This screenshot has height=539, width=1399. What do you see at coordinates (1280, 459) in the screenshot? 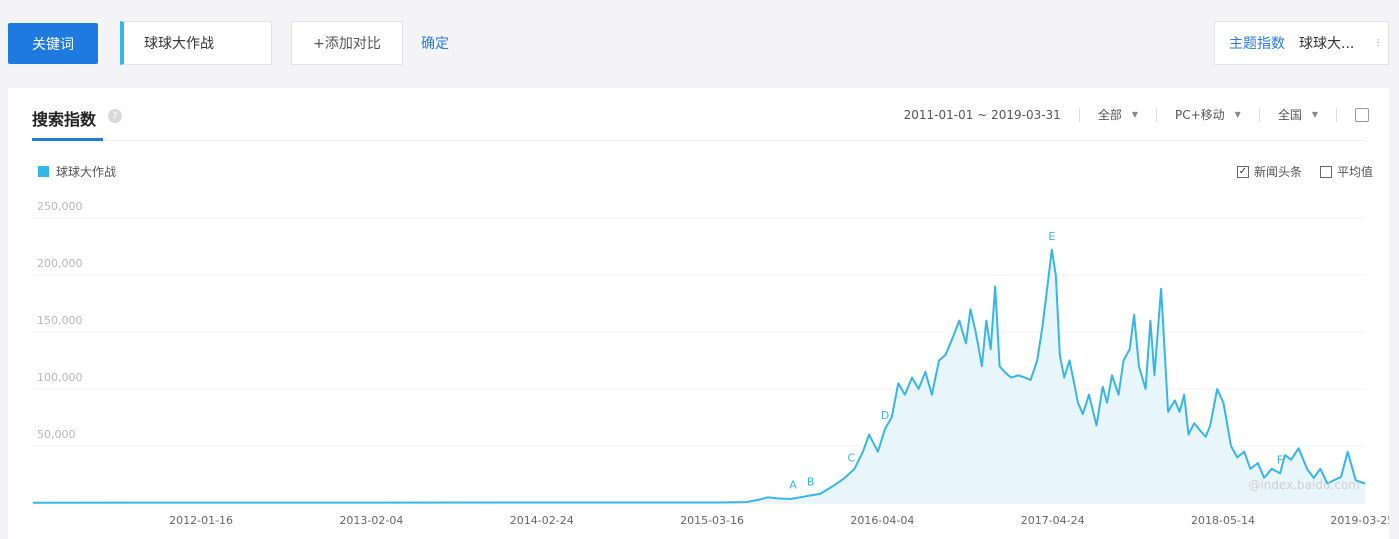
I see `annotation-marker: F` at bounding box center [1280, 459].